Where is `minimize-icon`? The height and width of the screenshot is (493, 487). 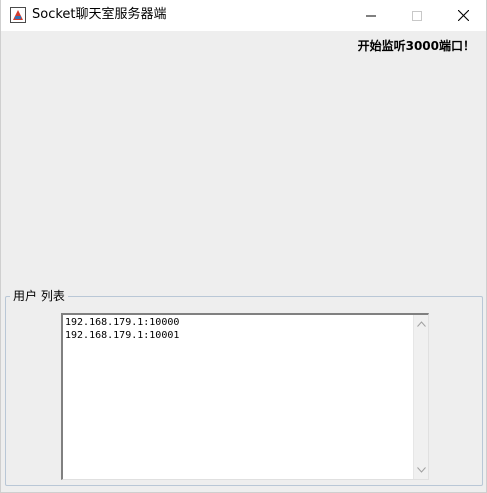
minimize-icon is located at coordinates (371, 15).